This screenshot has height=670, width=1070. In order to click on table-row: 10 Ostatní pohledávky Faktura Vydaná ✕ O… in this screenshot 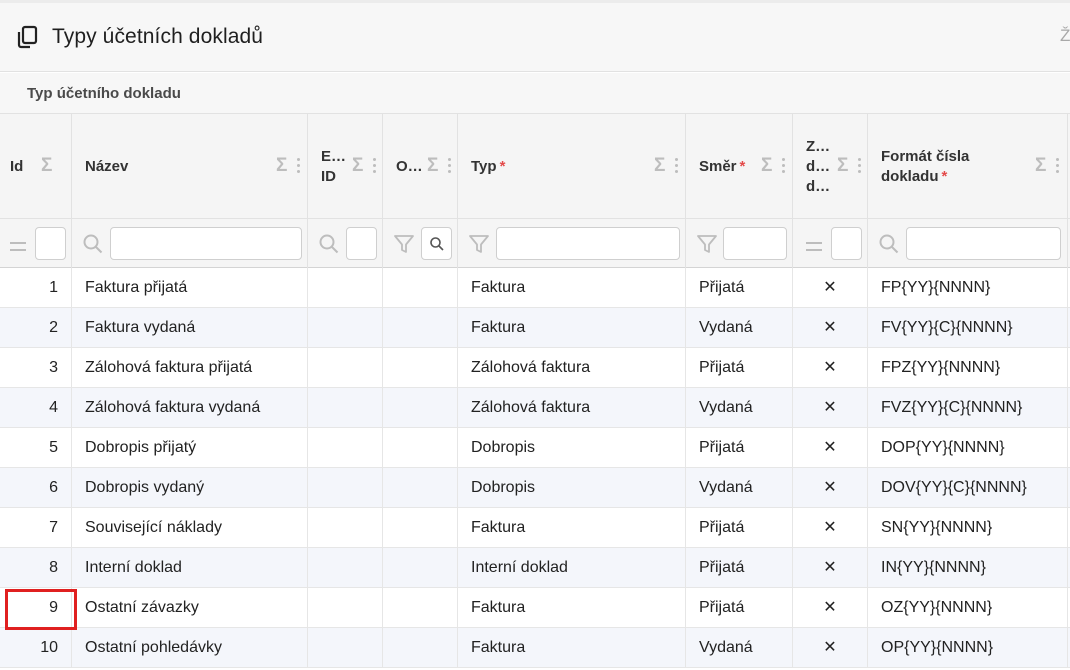, I will do `click(535, 648)`.